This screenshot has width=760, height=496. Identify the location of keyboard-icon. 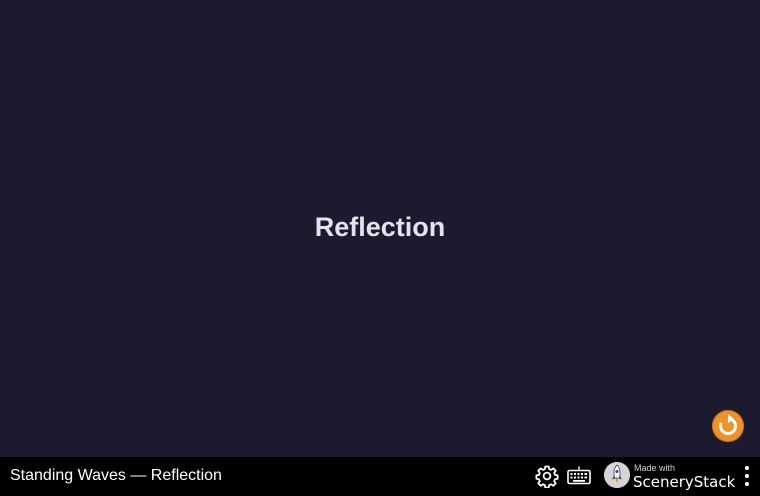
(579, 475).